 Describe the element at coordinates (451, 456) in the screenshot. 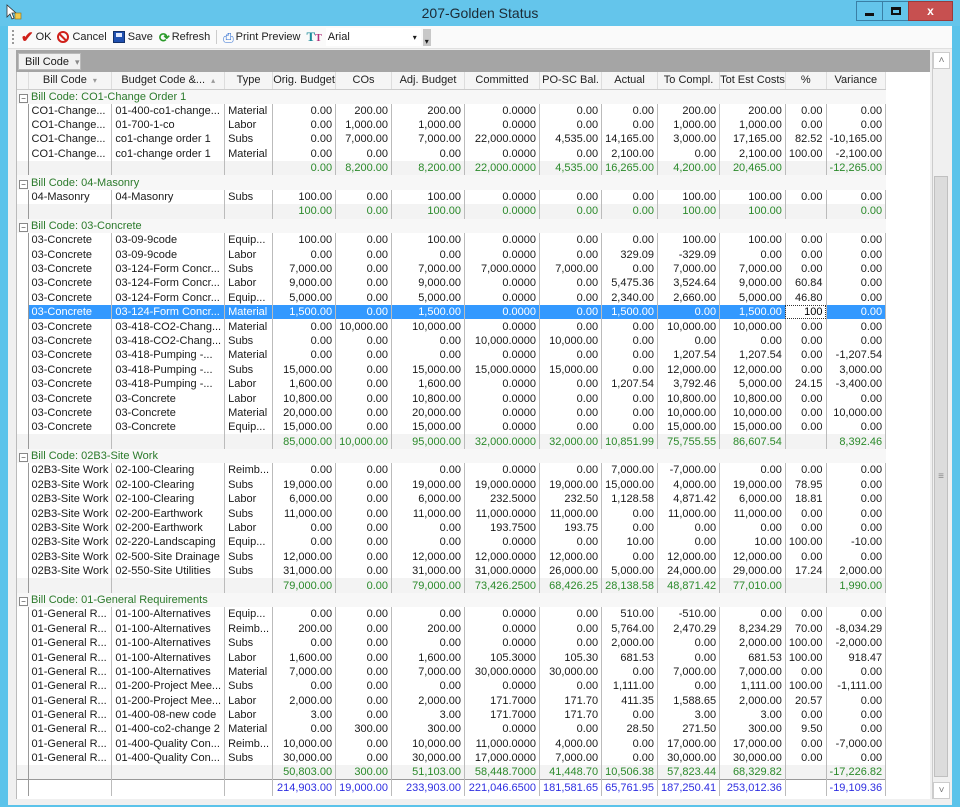

I see `group-header: − Bill Code: 02B3-Site Work` at that location.